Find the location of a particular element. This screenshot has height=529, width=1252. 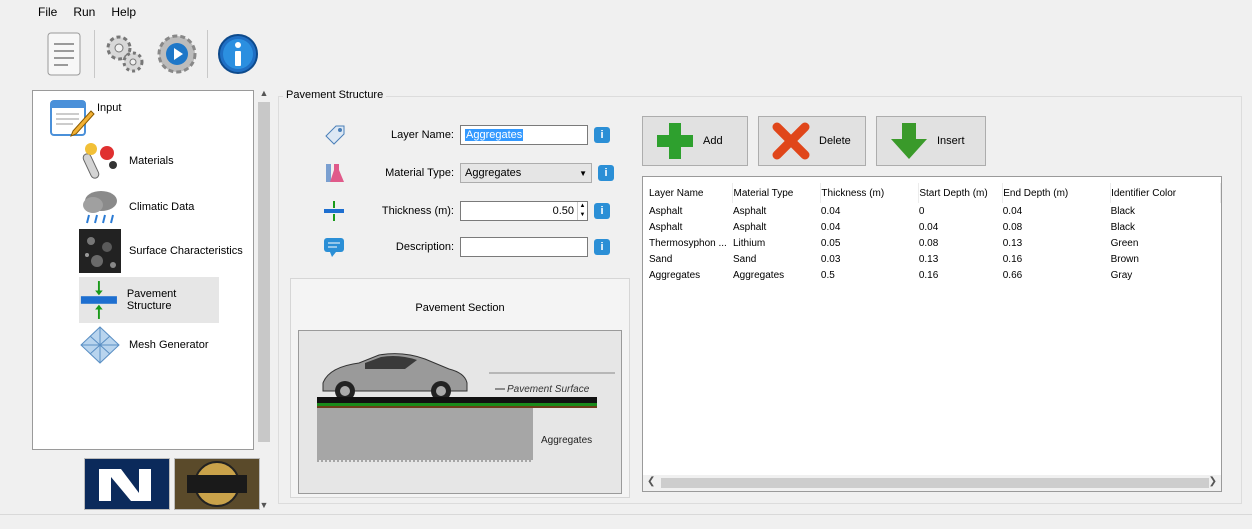

tree-item-label: Input is located at coordinates (109, 108).